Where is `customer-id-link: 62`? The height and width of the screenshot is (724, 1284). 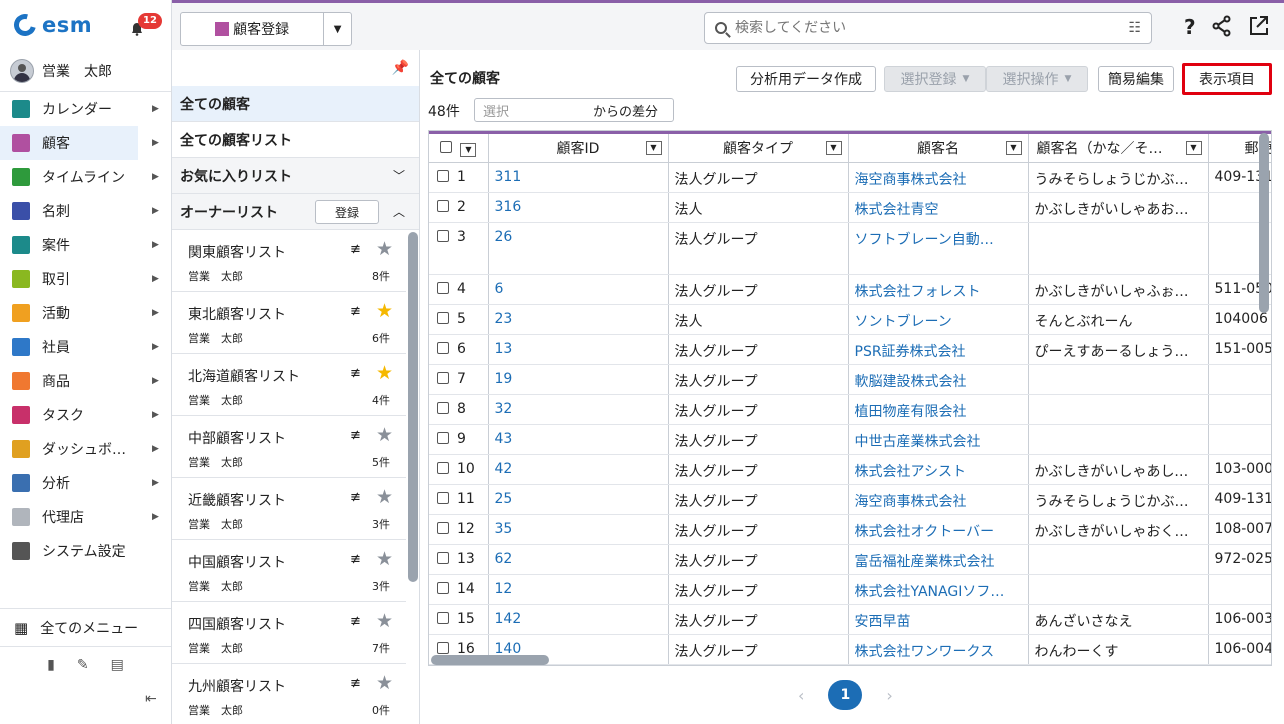 customer-id-link: 62 is located at coordinates (578, 559).